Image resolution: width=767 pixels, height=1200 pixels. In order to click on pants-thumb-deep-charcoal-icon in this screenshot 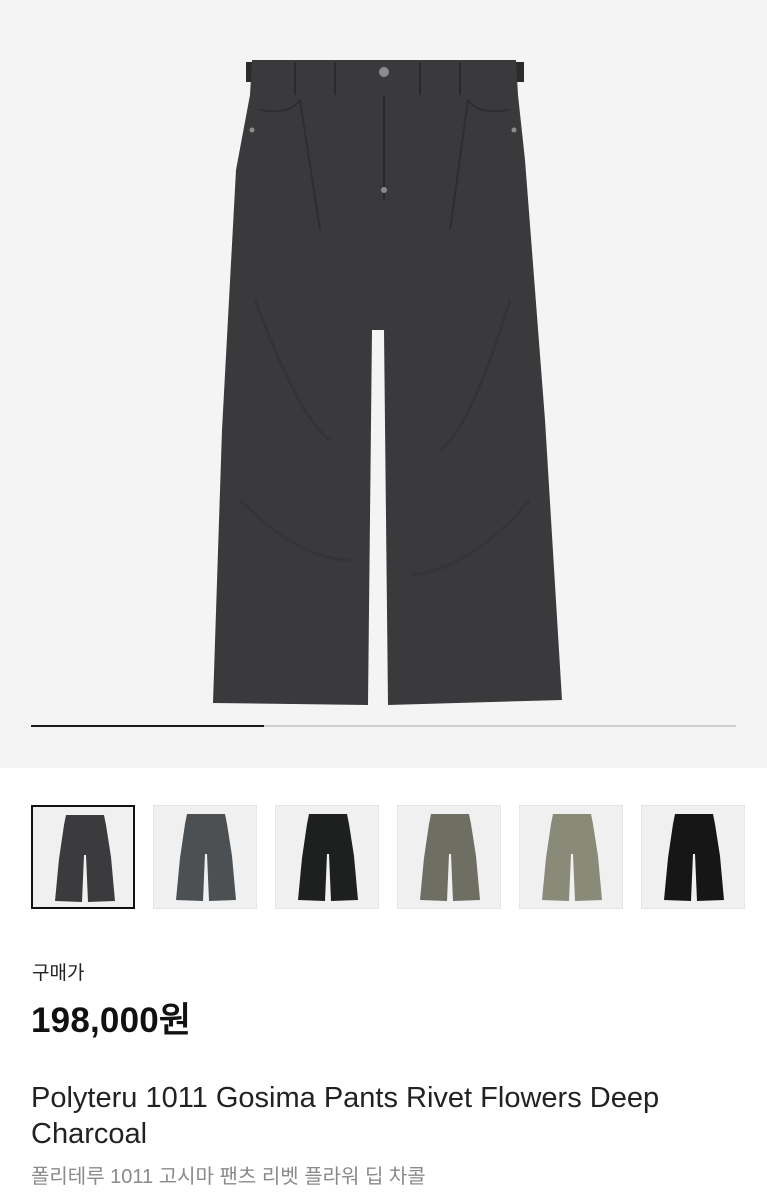, I will do `click(85, 858)`.